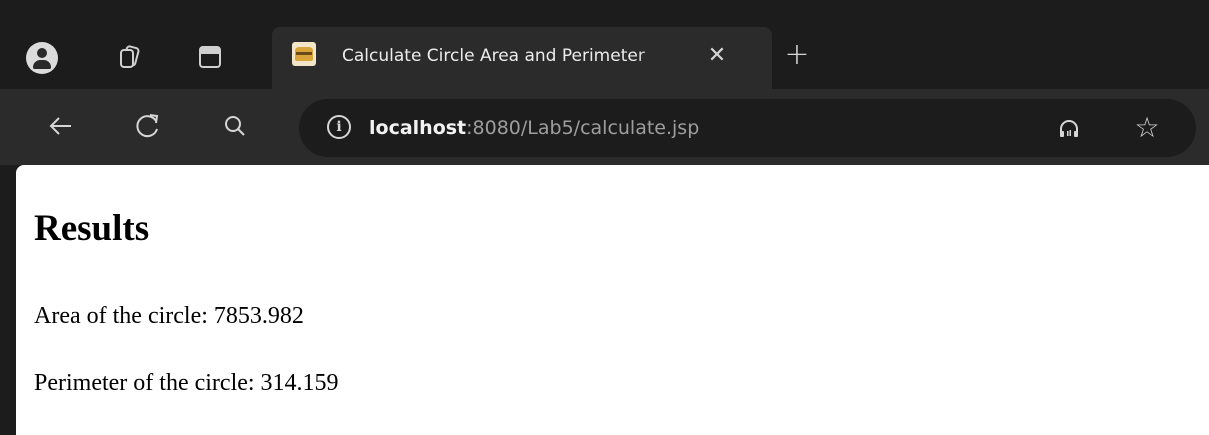  What do you see at coordinates (418, 128) in the screenshot?
I see `url-host: localhost` at bounding box center [418, 128].